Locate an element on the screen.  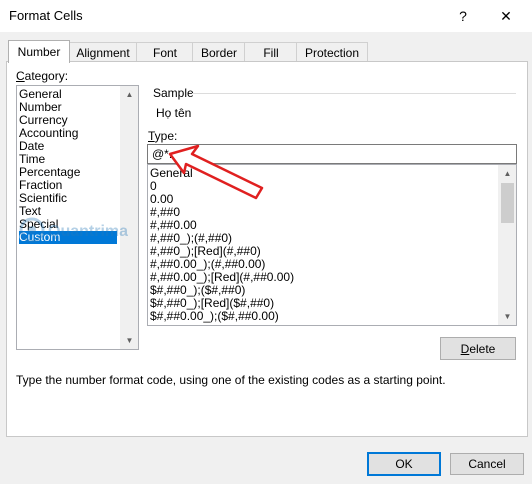
tab-number: Number is located at coordinates (39, 51).